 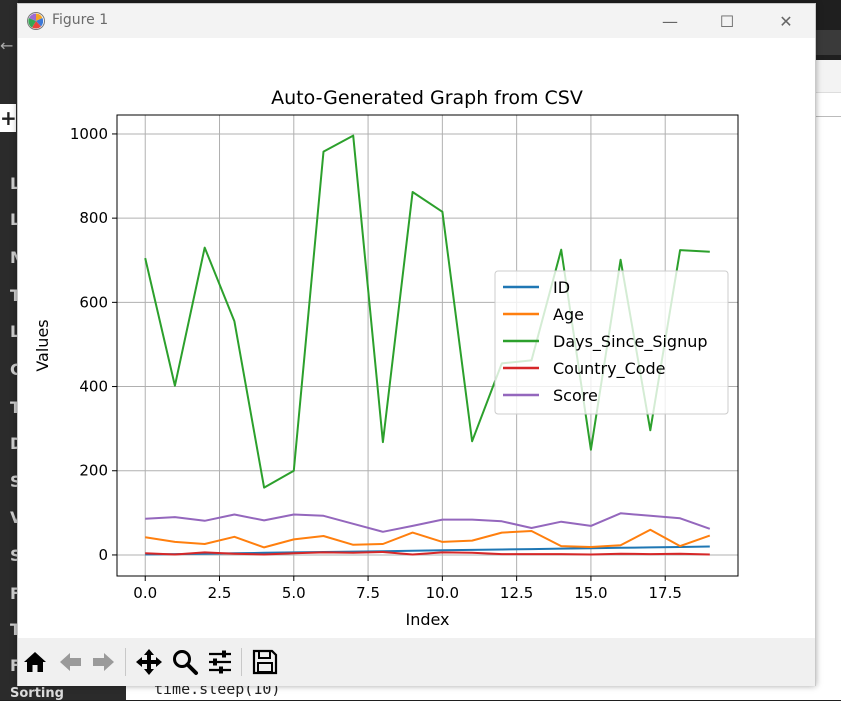 I want to click on legend-label: Age, so click(x=568, y=314).